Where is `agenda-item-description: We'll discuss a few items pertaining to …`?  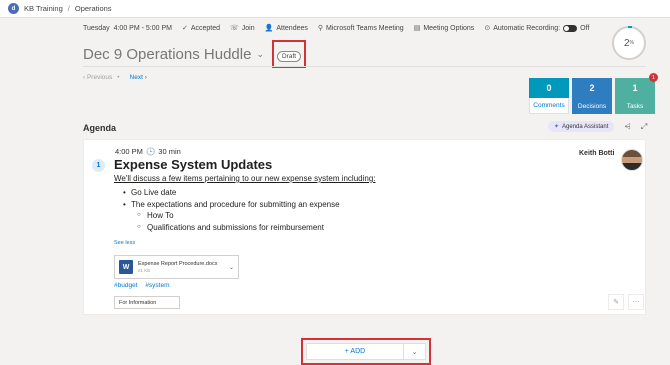 agenda-item-description: We'll discuss a few items pertaining to … is located at coordinates (245, 178).